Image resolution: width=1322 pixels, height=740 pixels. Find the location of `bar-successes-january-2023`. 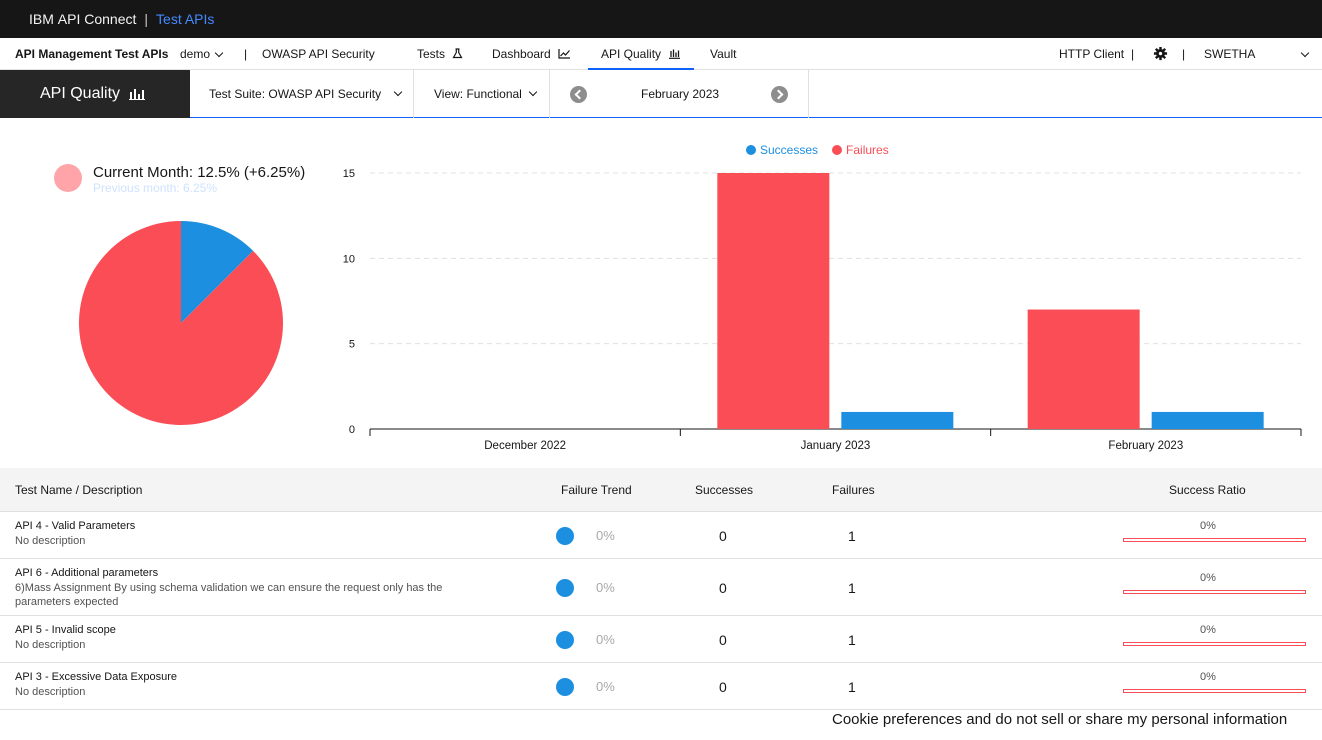

bar-successes-january-2023 is located at coordinates (897, 420).